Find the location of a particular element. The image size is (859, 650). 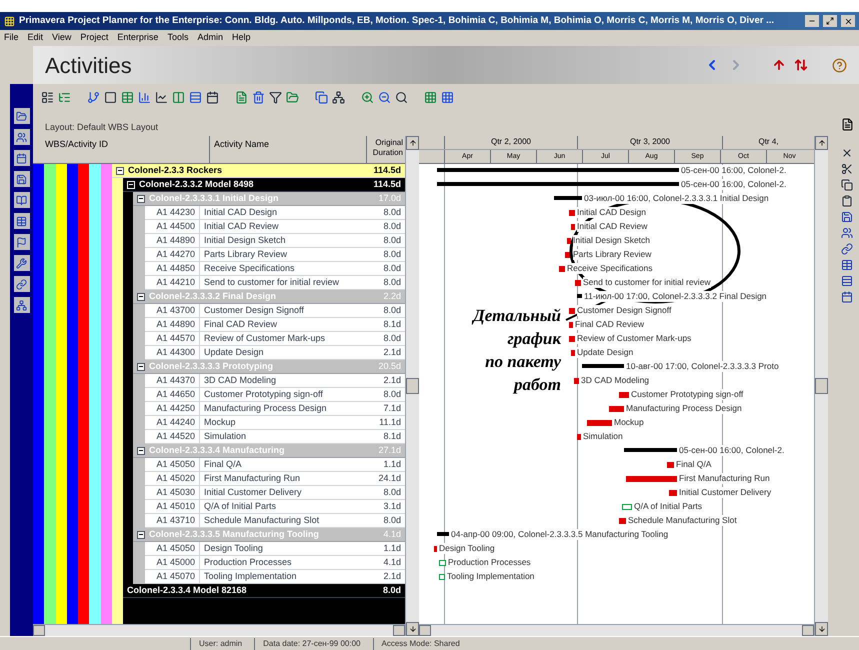

wbs-row: Colonel-2.3.3.2 Model 8498 114.5d is located at coordinates (264, 185).